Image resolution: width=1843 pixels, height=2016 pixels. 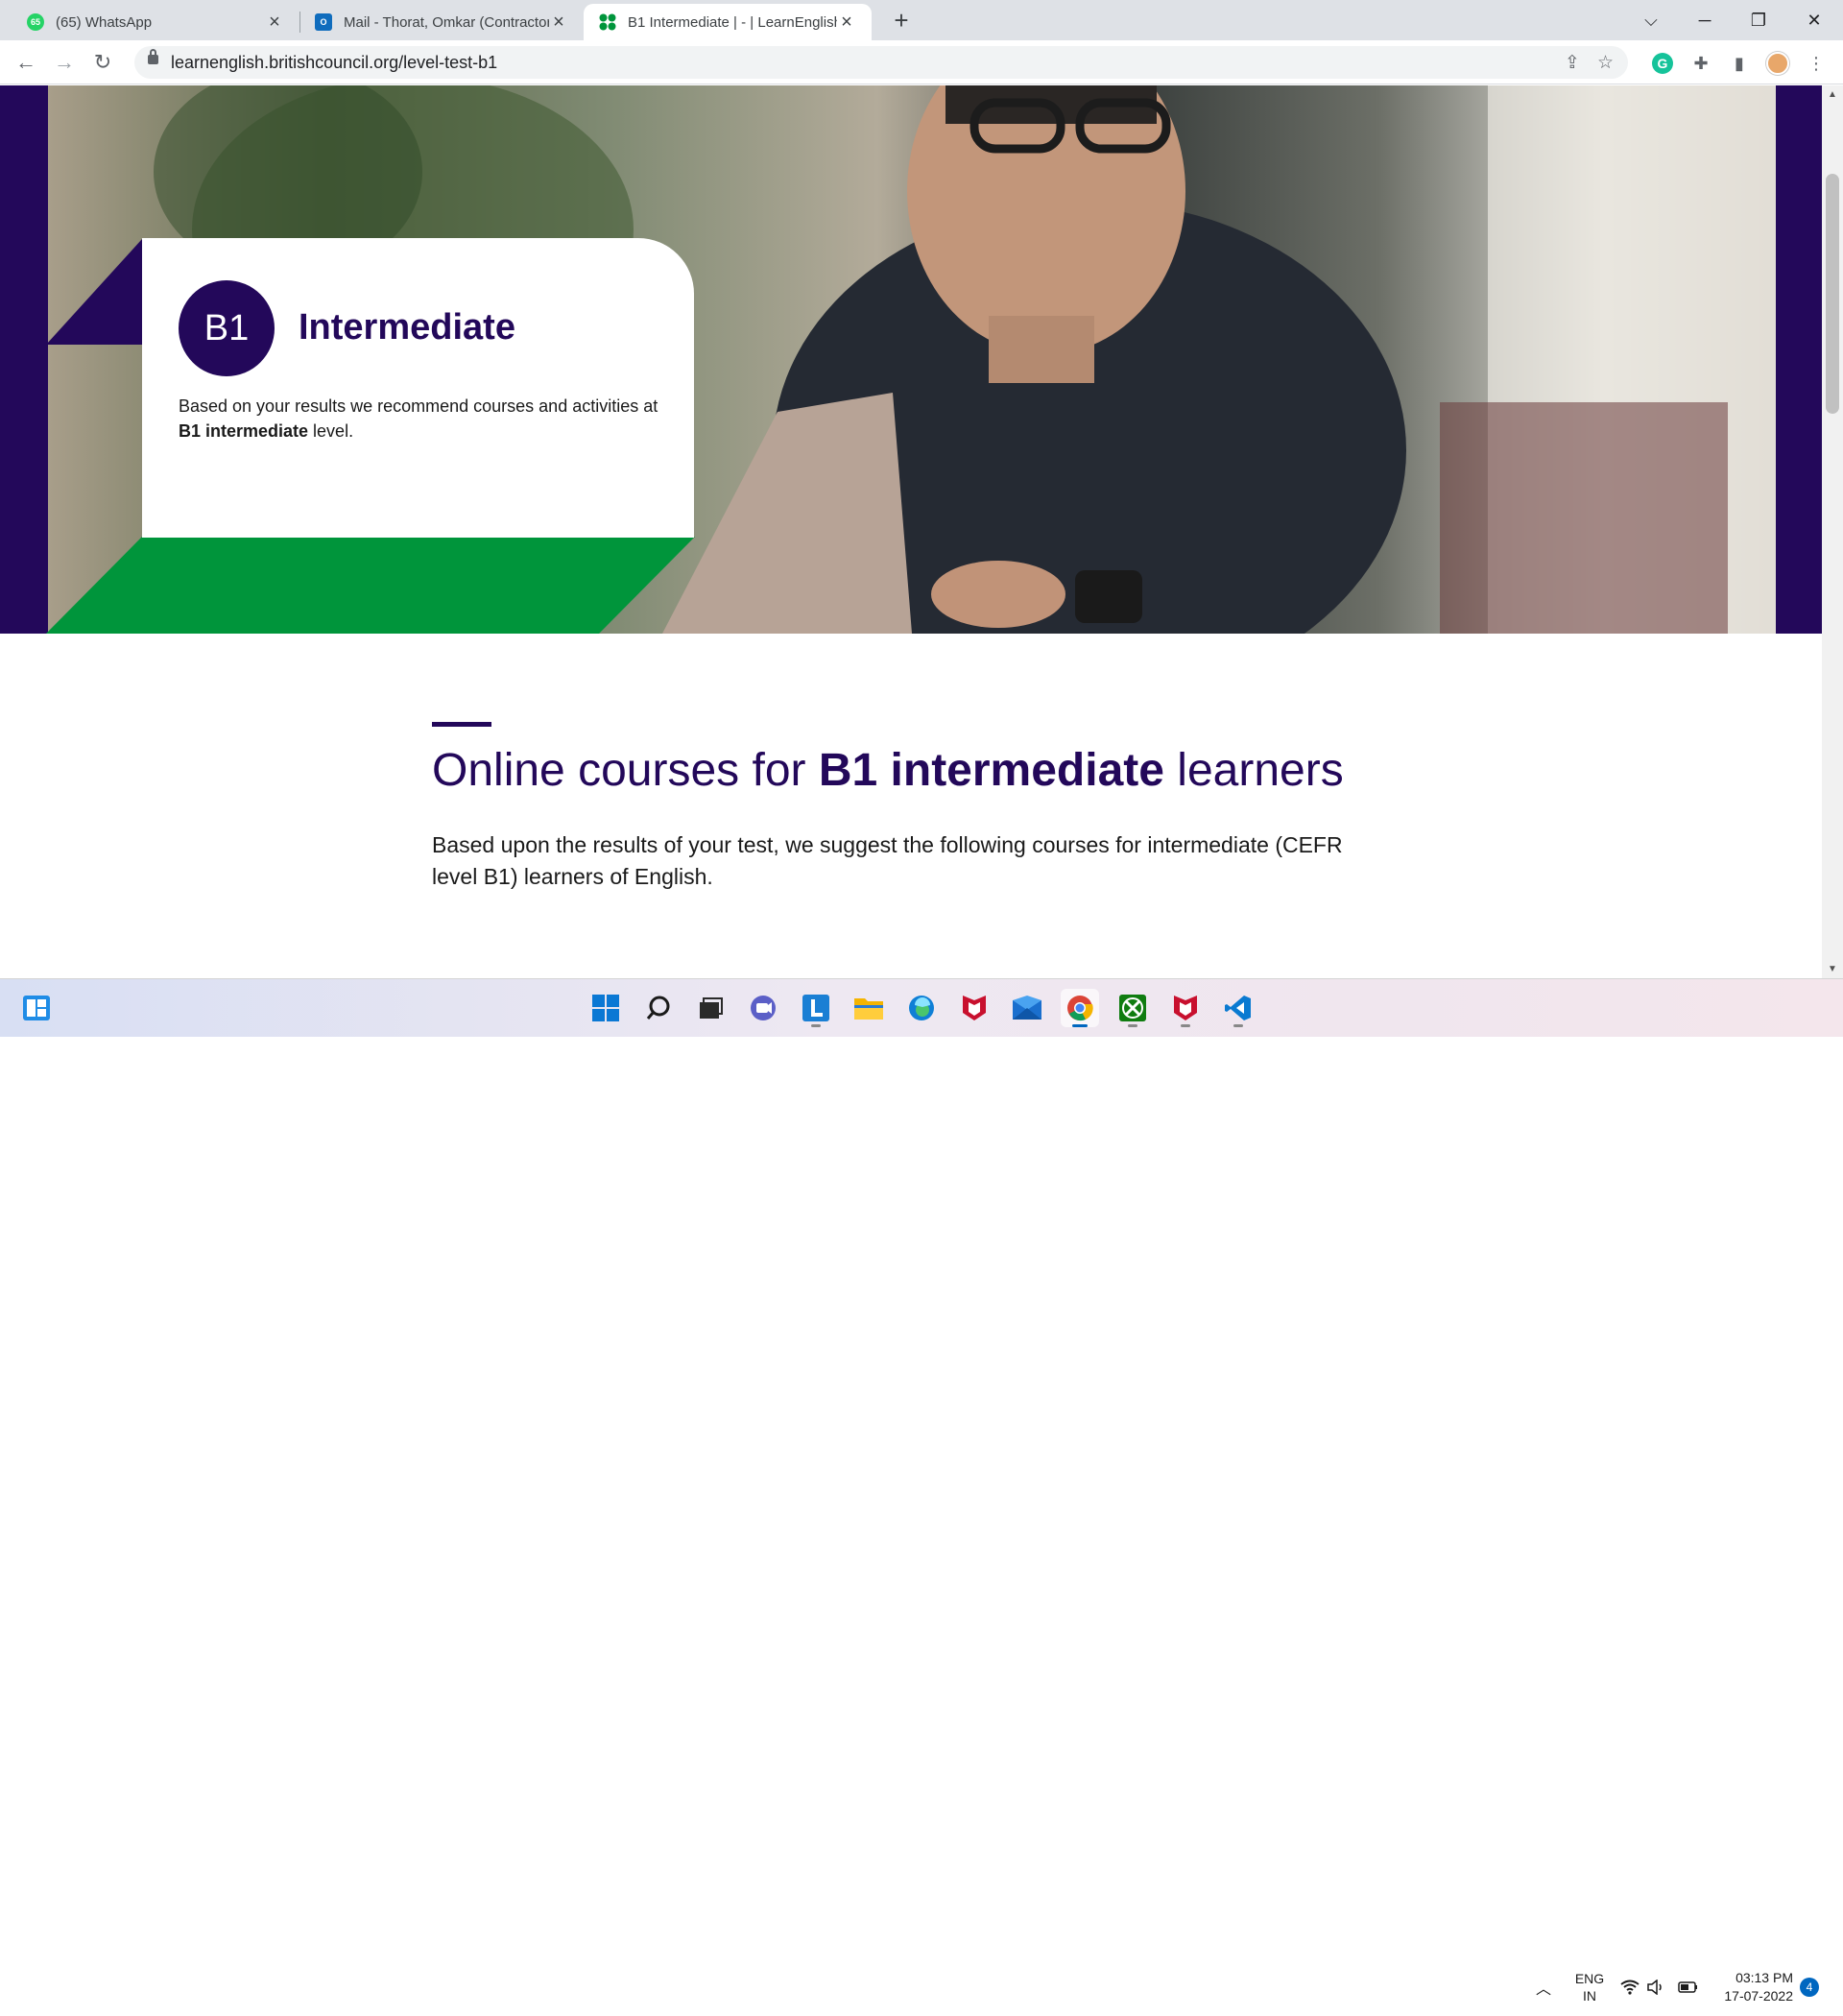 What do you see at coordinates (1132, 1008) in the screenshot?
I see `xbox-icon` at bounding box center [1132, 1008].